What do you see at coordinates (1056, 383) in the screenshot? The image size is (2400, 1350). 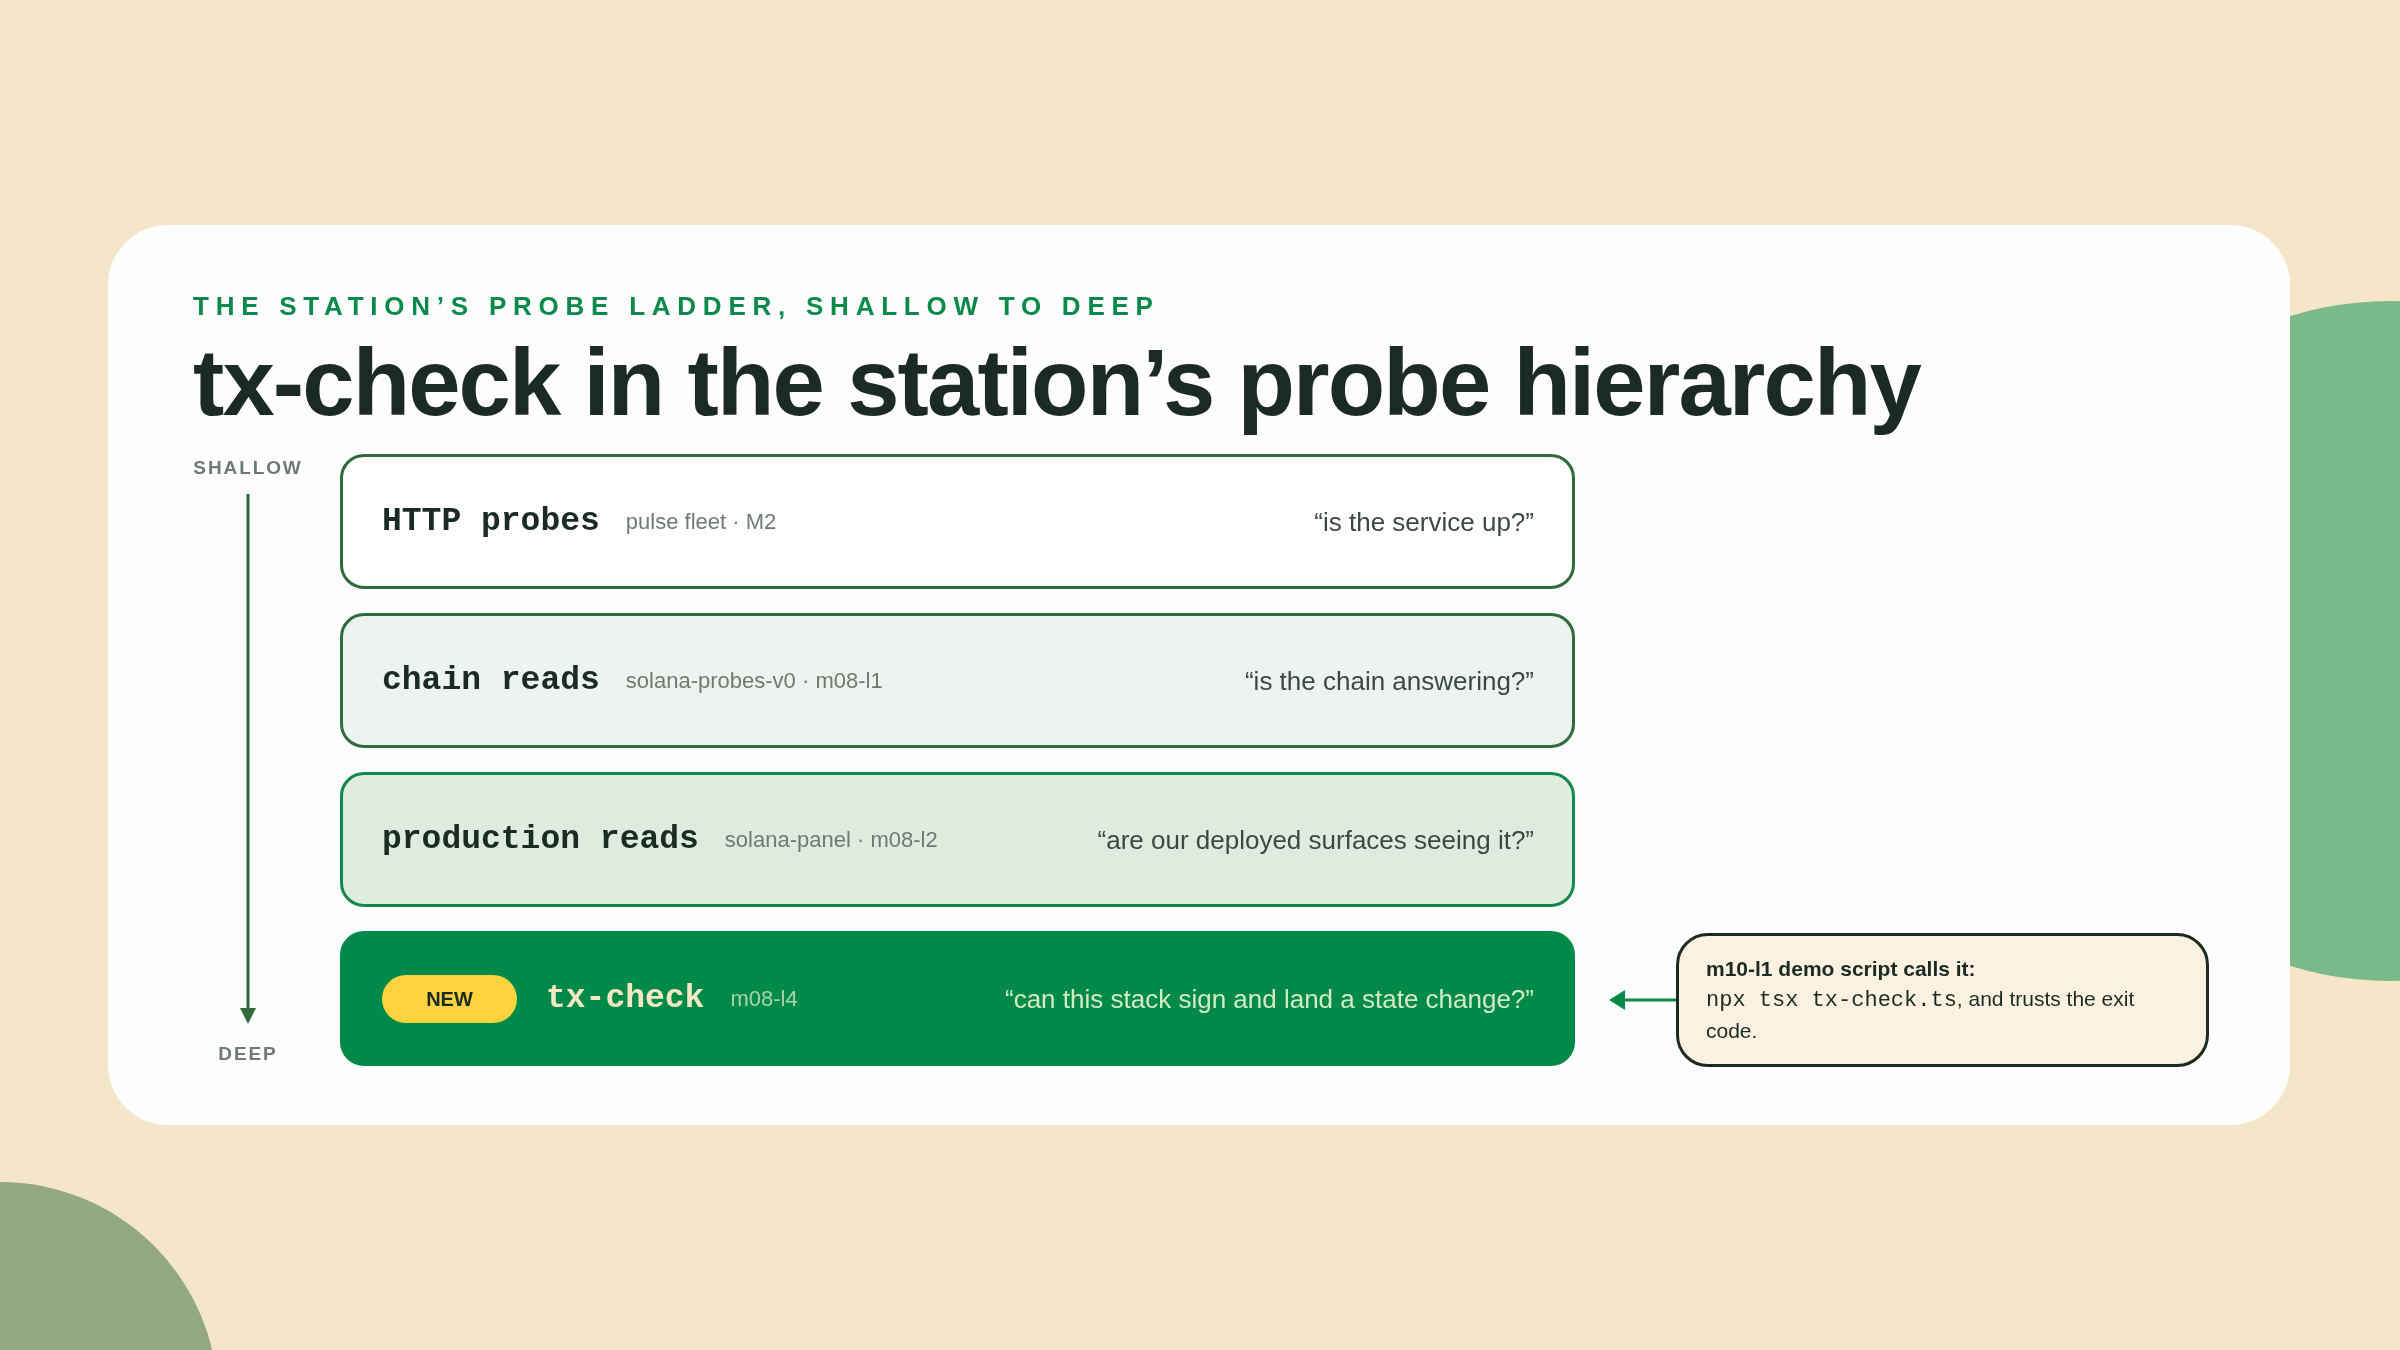 I see `slide-title: tx-check in the station’s probe hierarchy` at bounding box center [1056, 383].